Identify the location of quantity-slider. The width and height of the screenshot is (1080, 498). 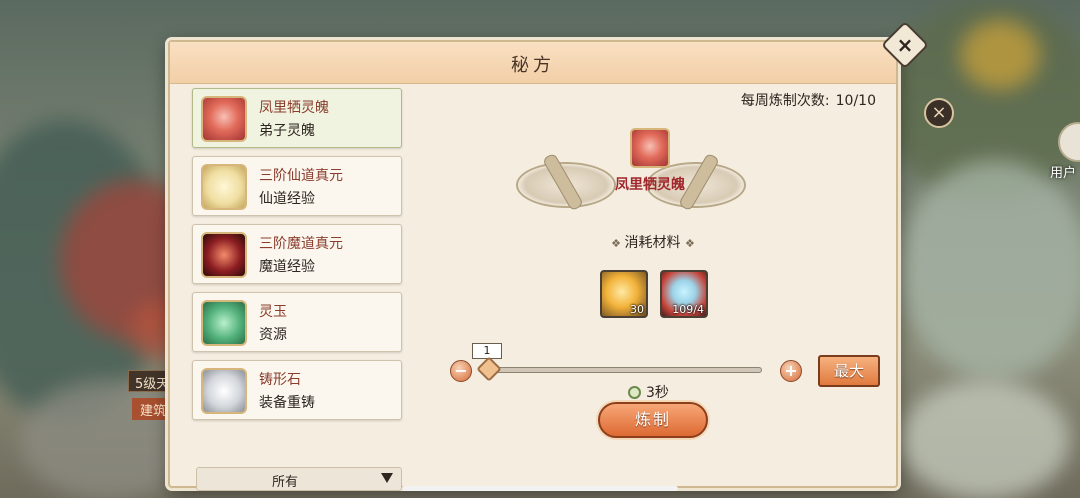
(622, 370).